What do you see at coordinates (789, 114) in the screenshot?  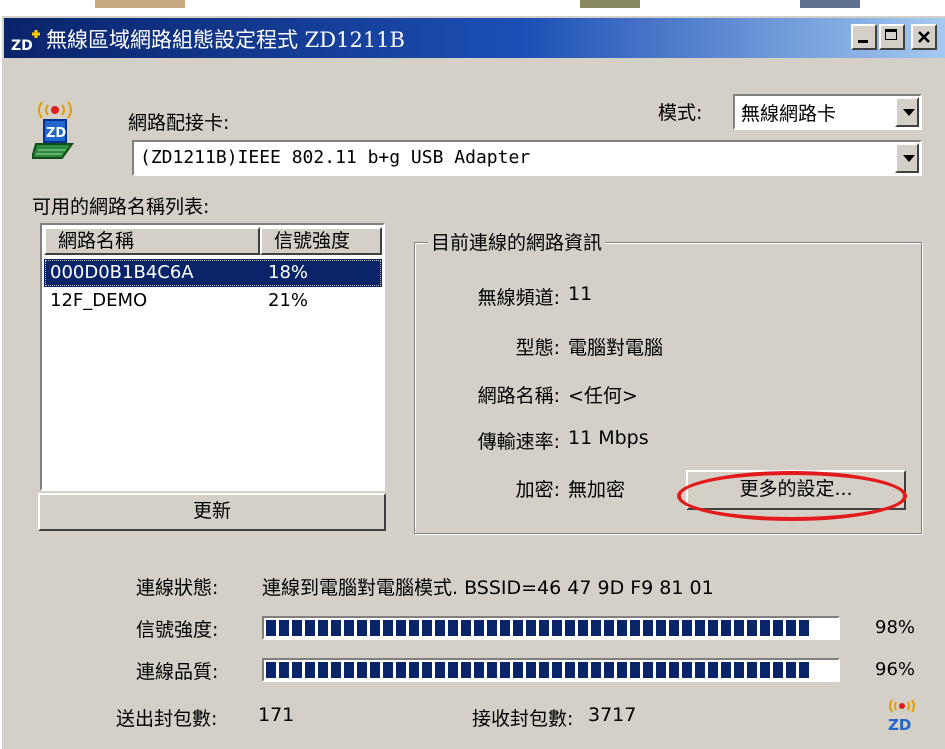 I see `mode-value: 無線網路卡` at bounding box center [789, 114].